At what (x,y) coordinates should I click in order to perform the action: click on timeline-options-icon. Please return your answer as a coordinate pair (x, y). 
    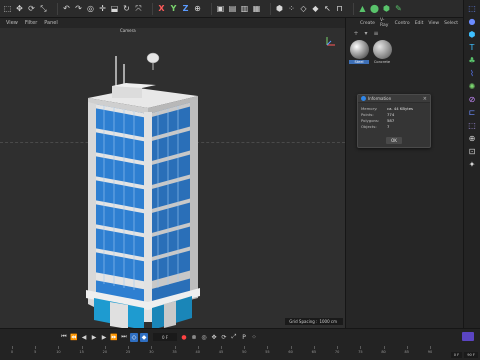
    Looking at the image, I should click on (468, 336).